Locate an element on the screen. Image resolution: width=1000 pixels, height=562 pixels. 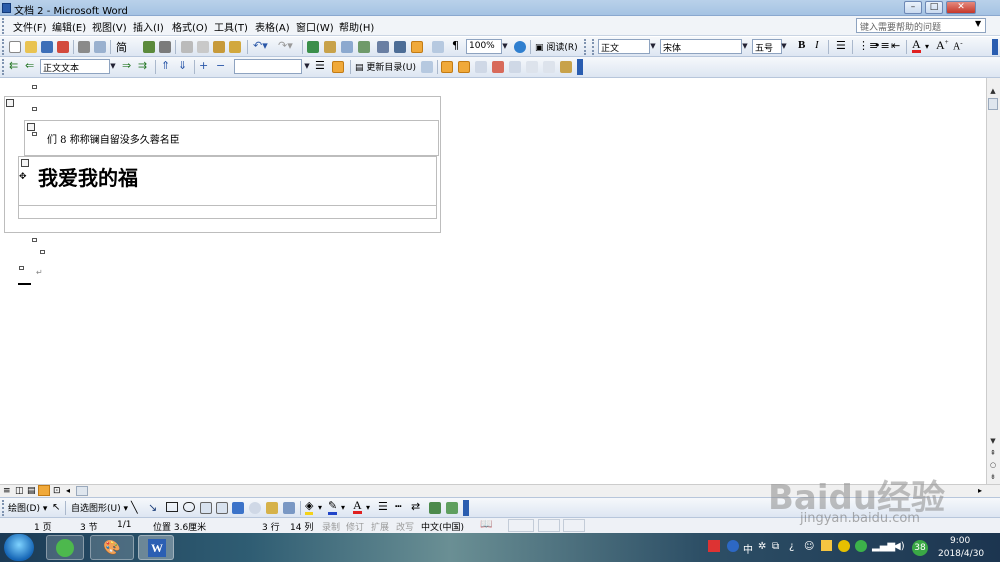
outline-expand-icon: ✥ is located at coordinates (23, 177).